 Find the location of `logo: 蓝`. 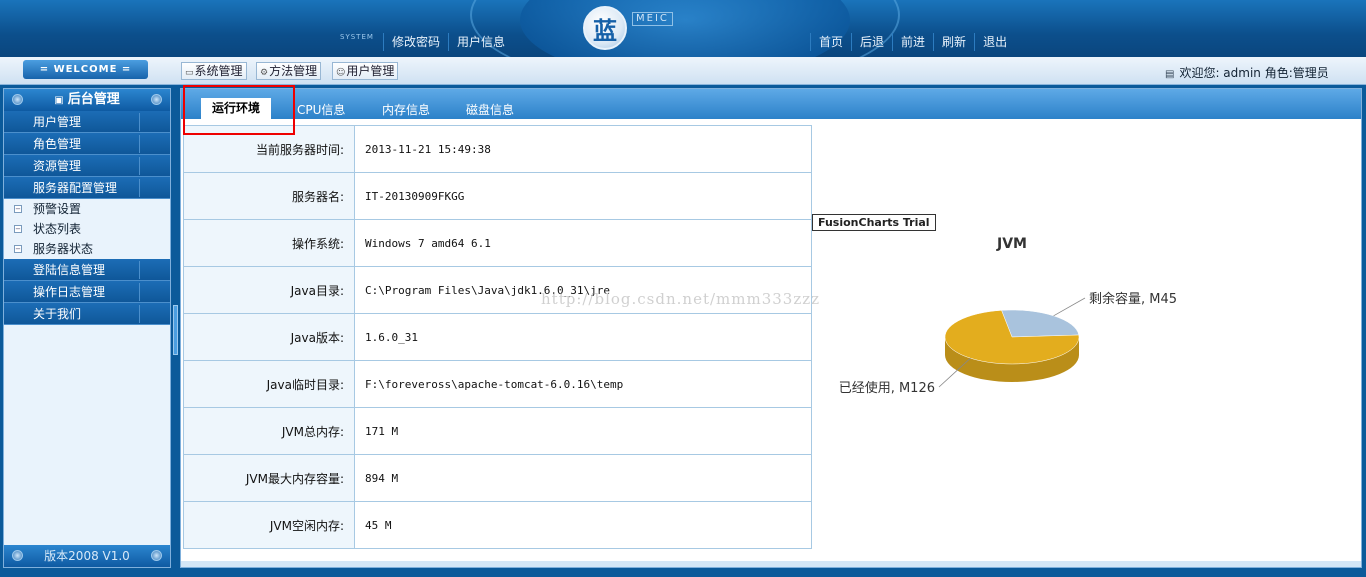

logo: 蓝 is located at coordinates (605, 28).